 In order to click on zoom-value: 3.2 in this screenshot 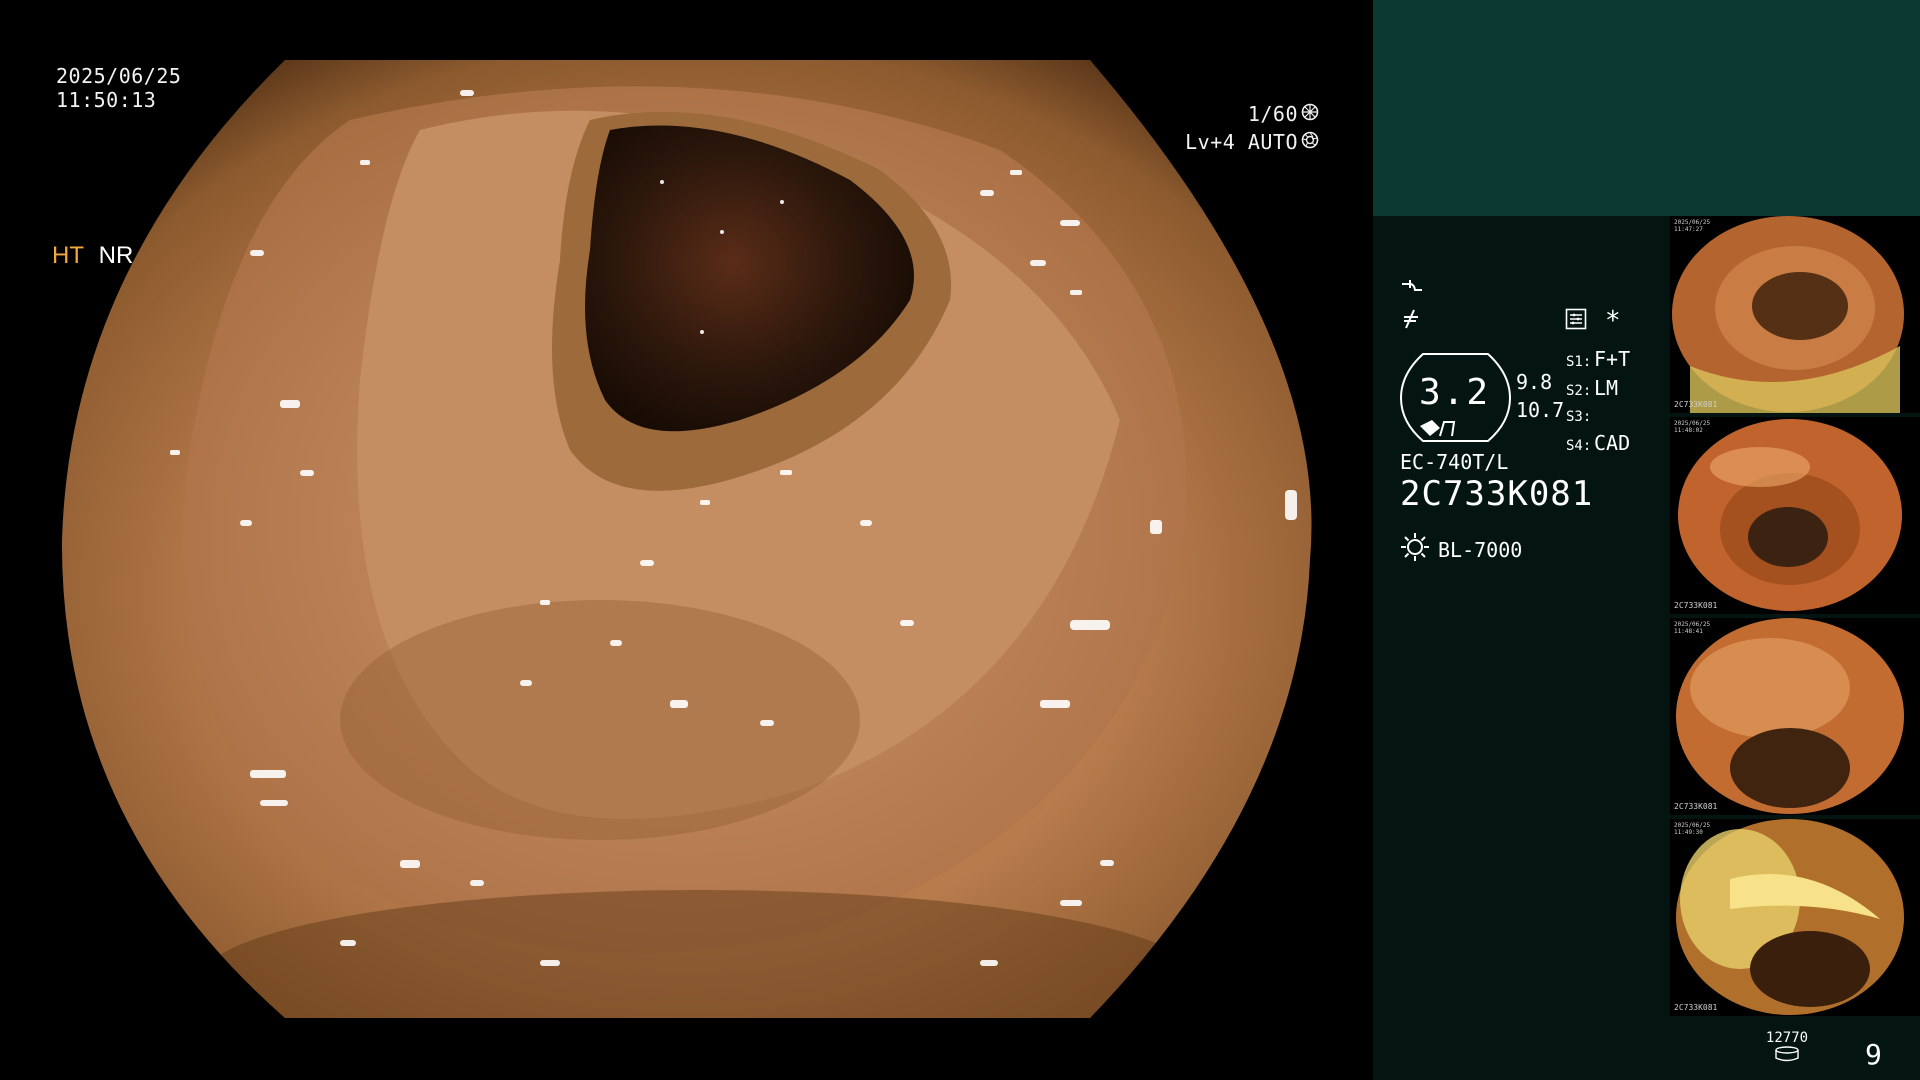, I will do `click(1454, 392)`.